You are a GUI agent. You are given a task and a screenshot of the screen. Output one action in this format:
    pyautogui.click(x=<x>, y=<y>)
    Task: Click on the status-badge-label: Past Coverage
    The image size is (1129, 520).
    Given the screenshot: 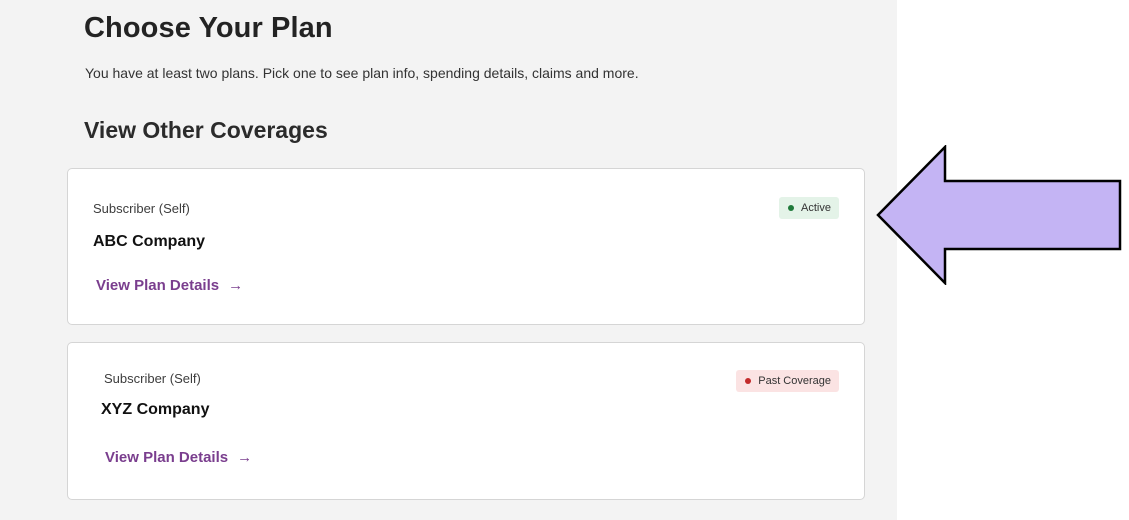 What is the action you would take?
    pyautogui.click(x=794, y=381)
    